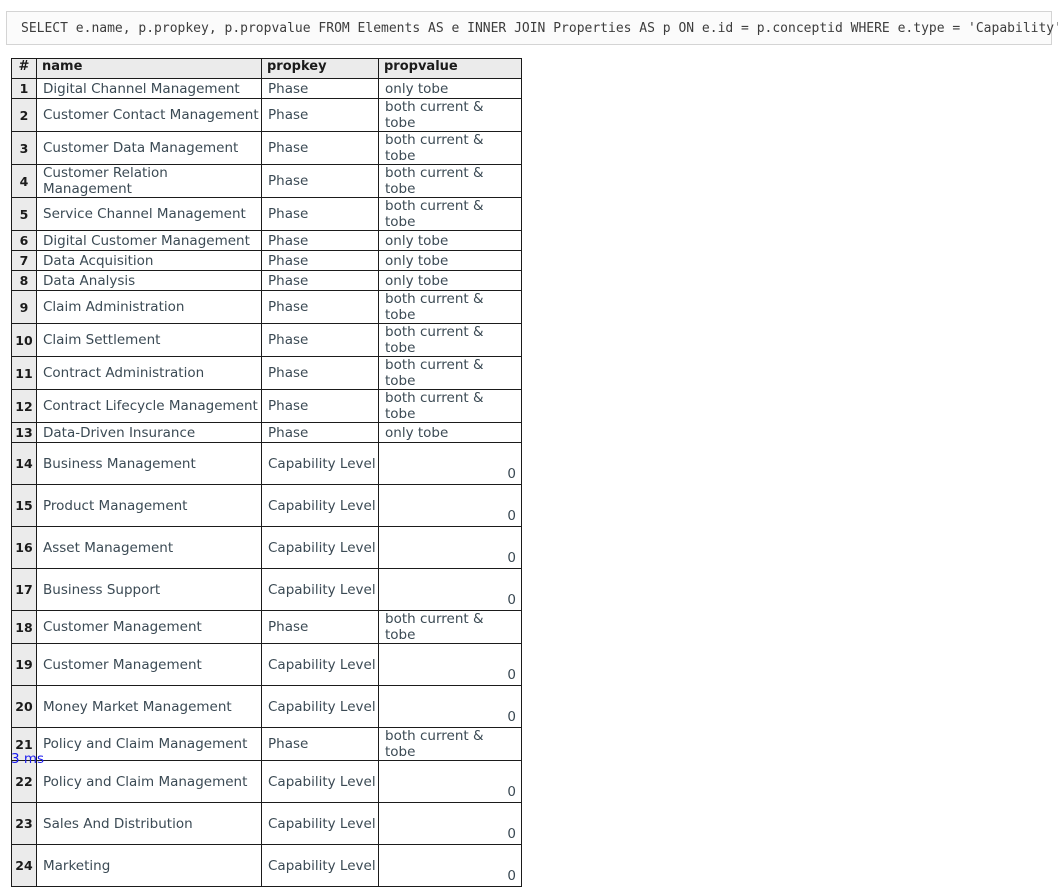 This screenshot has height=887, width=1058. Describe the element at coordinates (149, 373) in the screenshot. I see `cell-name: Contract Administration` at that location.